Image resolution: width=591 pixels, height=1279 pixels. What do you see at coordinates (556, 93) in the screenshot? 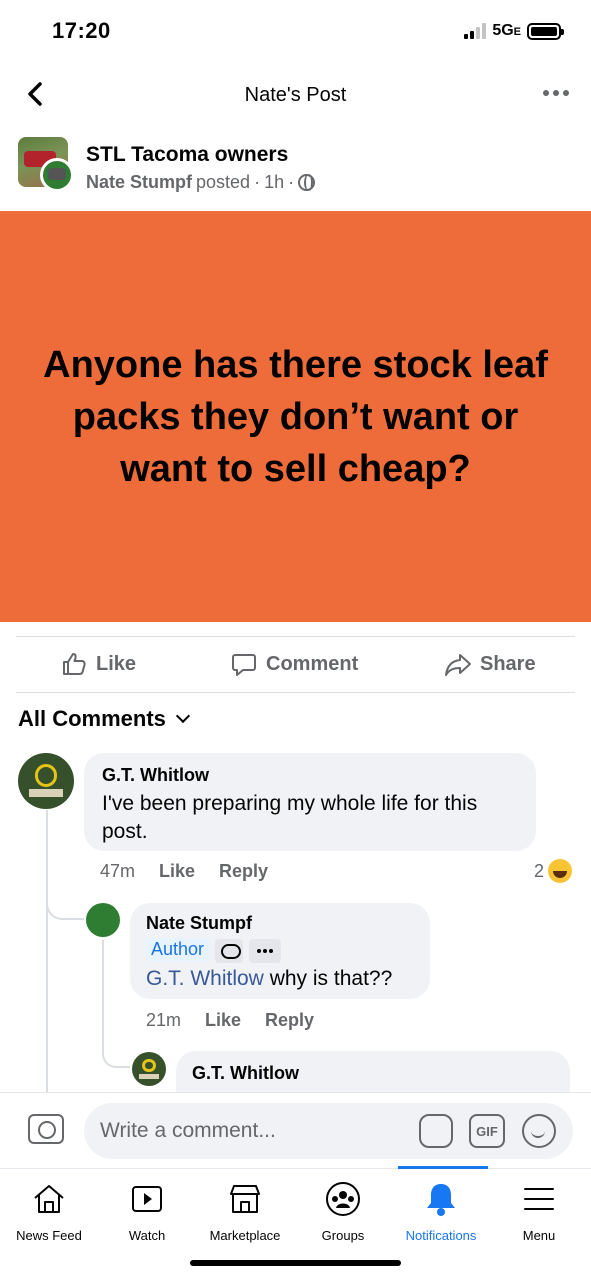
I see `more-options-icon` at bounding box center [556, 93].